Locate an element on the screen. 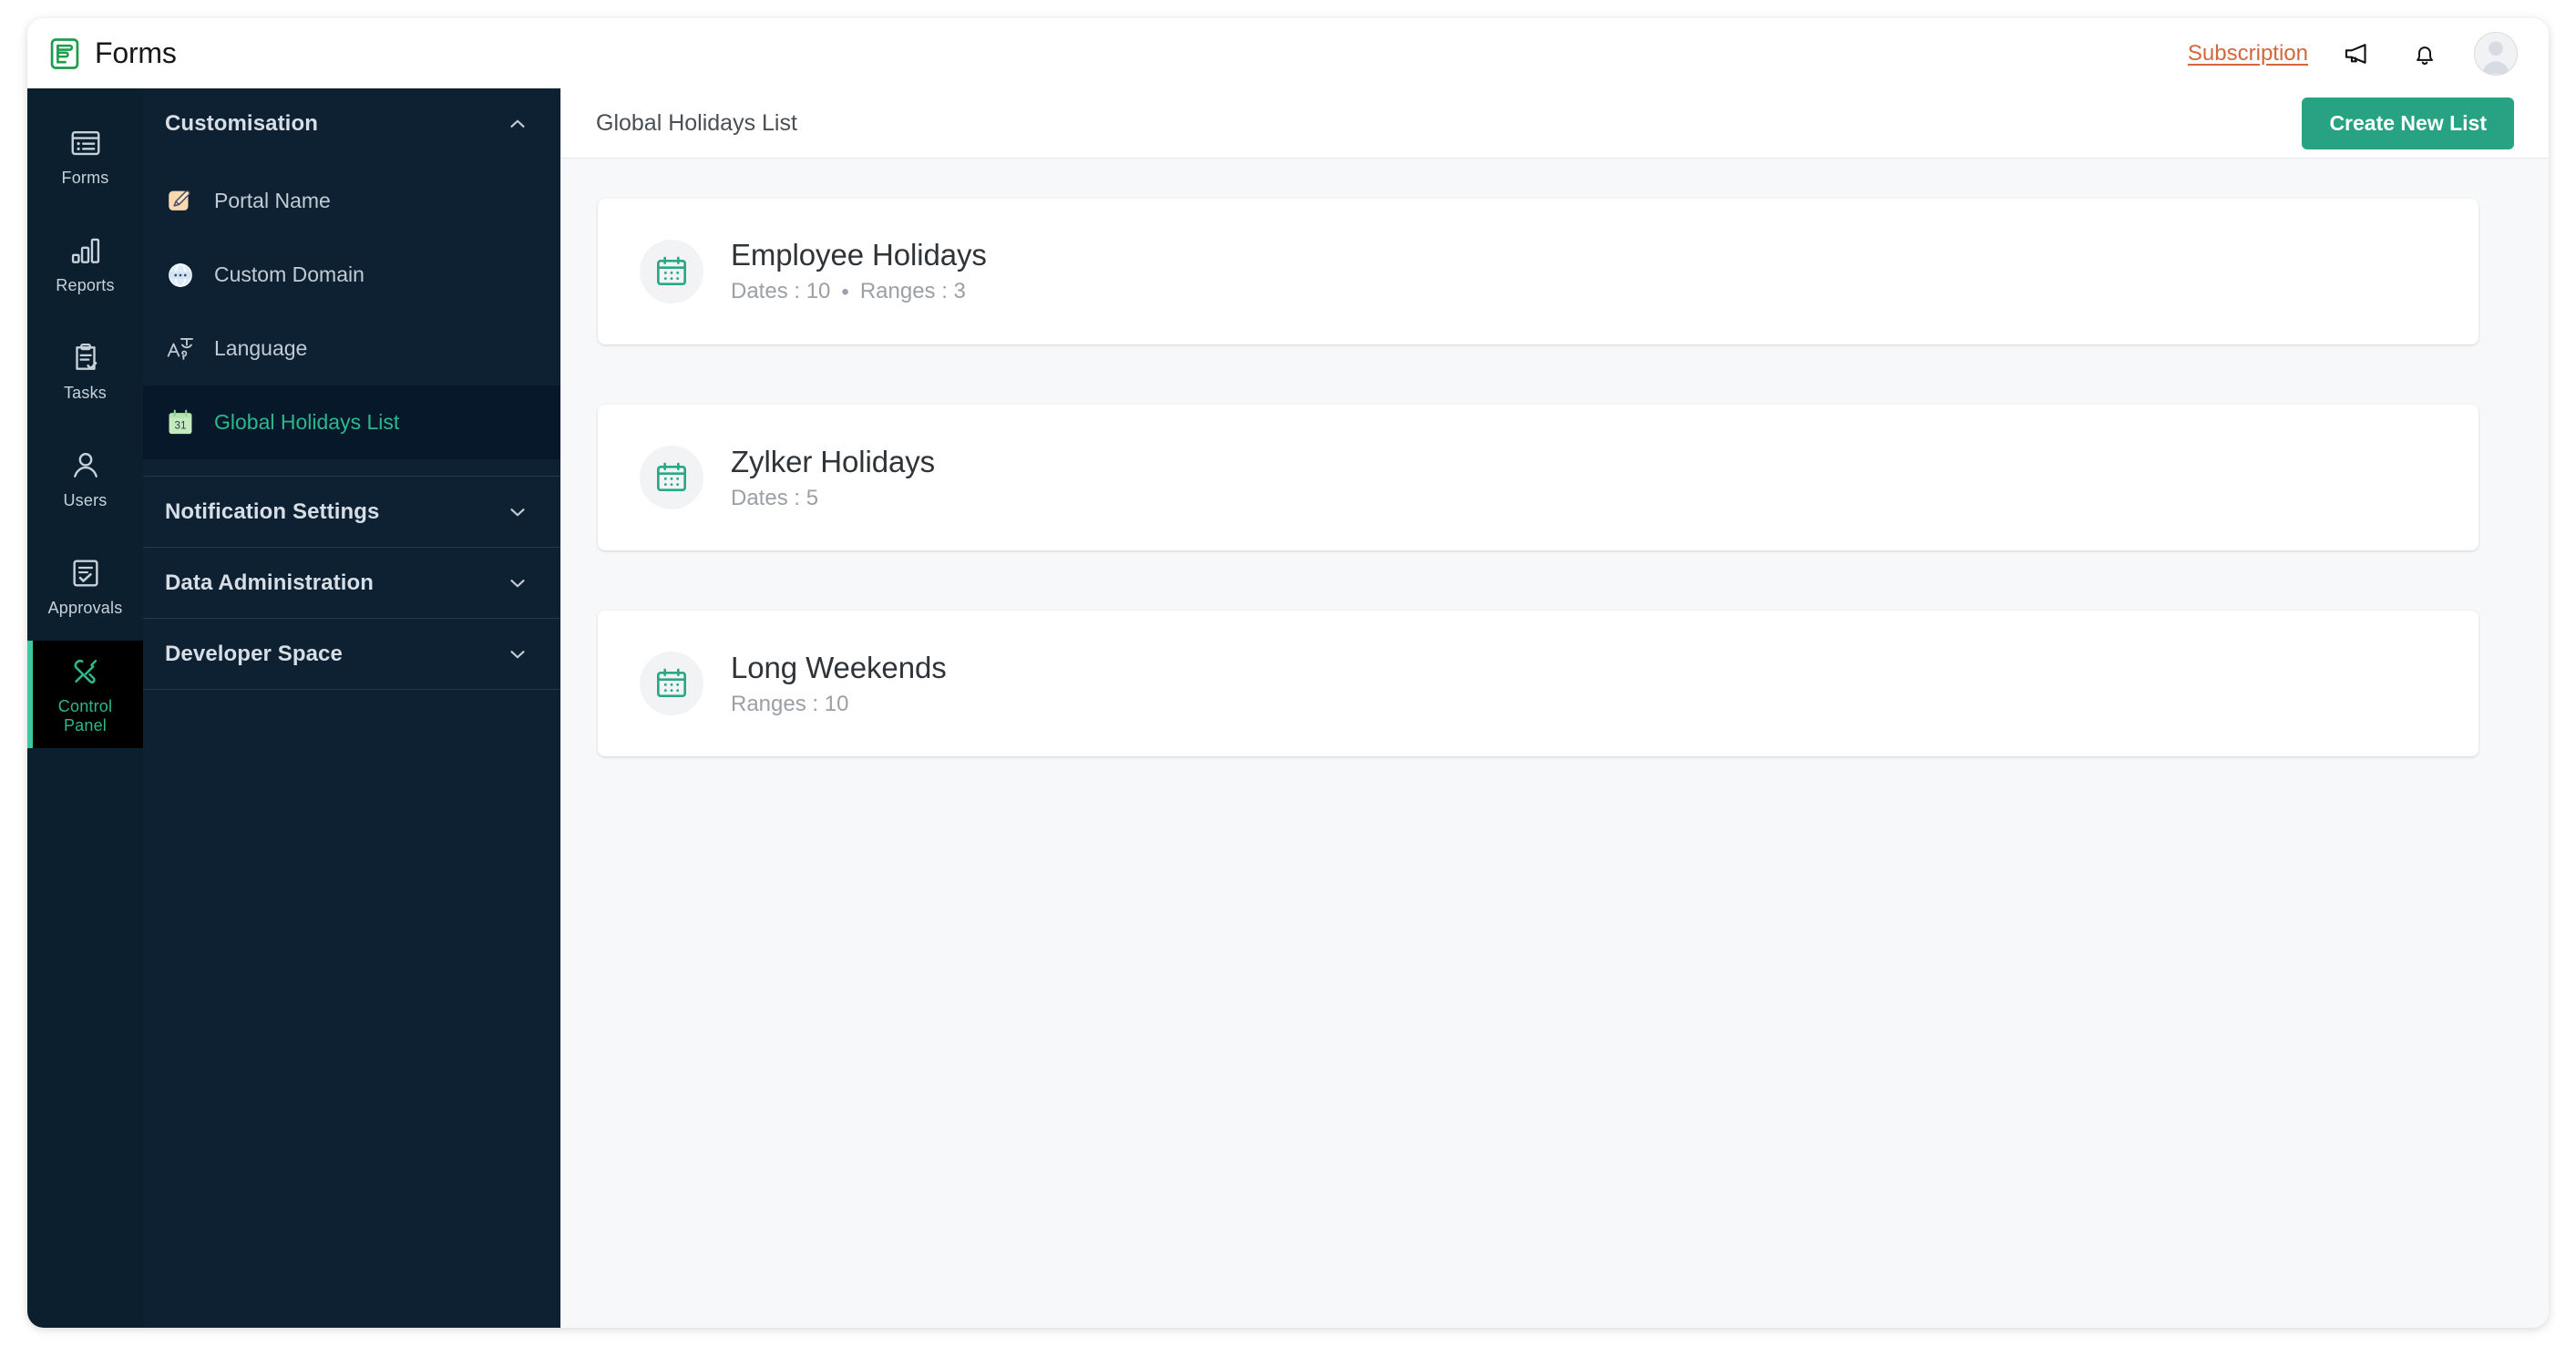 The image size is (2576, 1356). brand: Forms is located at coordinates (112, 53).